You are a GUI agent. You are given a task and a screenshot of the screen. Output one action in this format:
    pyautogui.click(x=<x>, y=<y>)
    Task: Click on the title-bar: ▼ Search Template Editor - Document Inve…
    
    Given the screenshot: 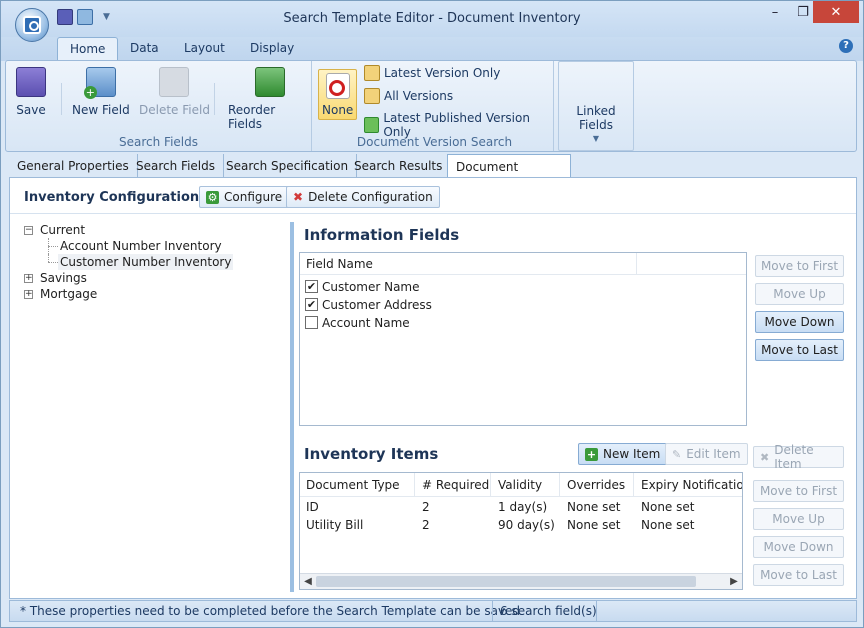 What is the action you would take?
    pyautogui.click(x=432, y=19)
    